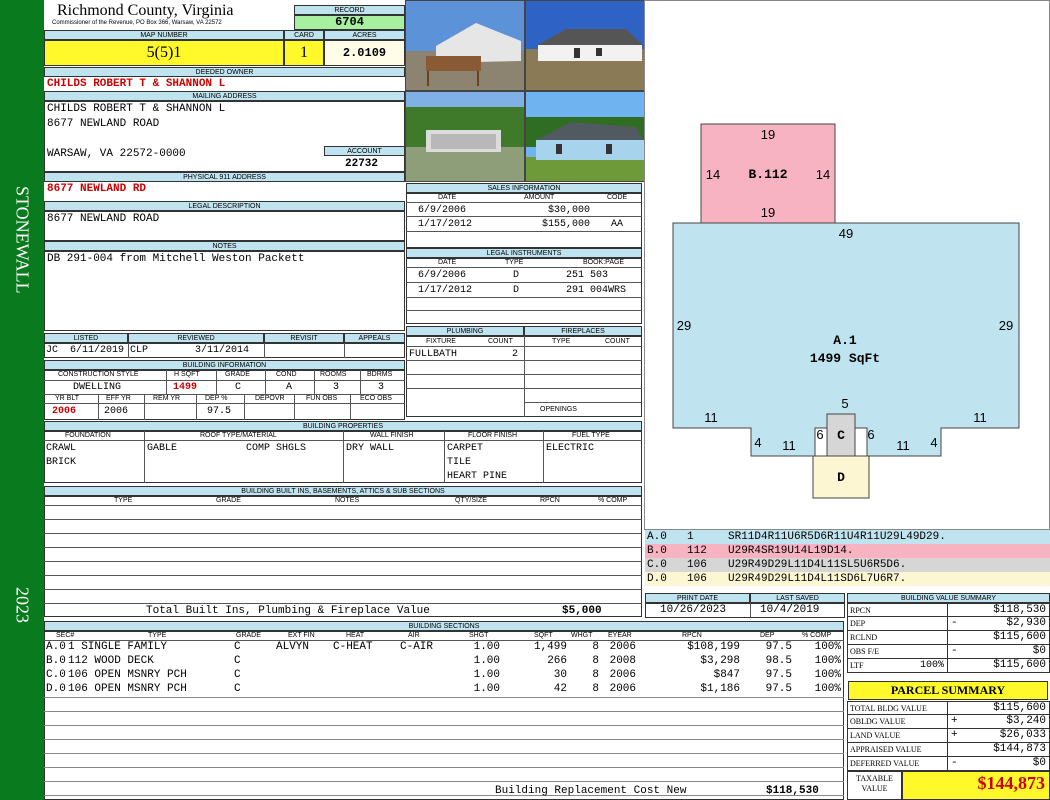  What do you see at coordinates (118, 647) in the screenshot?
I see `section-cell: 1 SINGLE FAMILY` at bounding box center [118, 647].